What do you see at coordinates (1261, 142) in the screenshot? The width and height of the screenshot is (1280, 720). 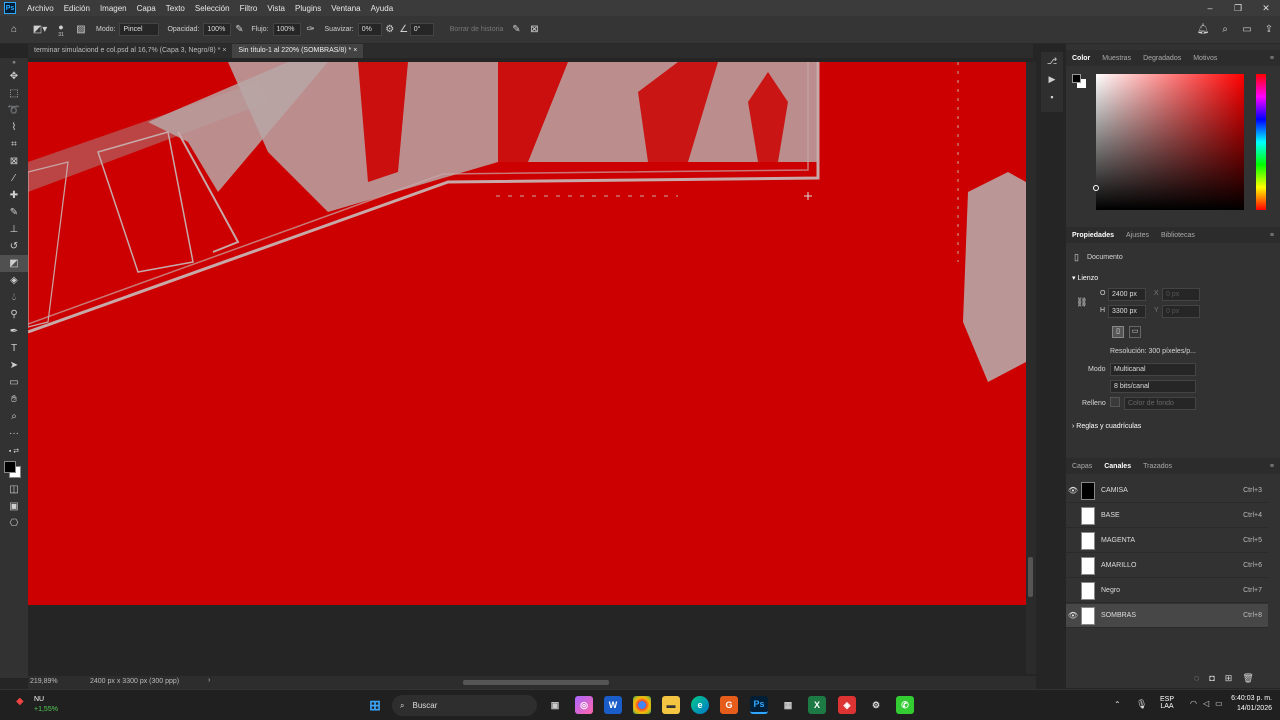 I see `hue-slider` at bounding box center [1261, 142].